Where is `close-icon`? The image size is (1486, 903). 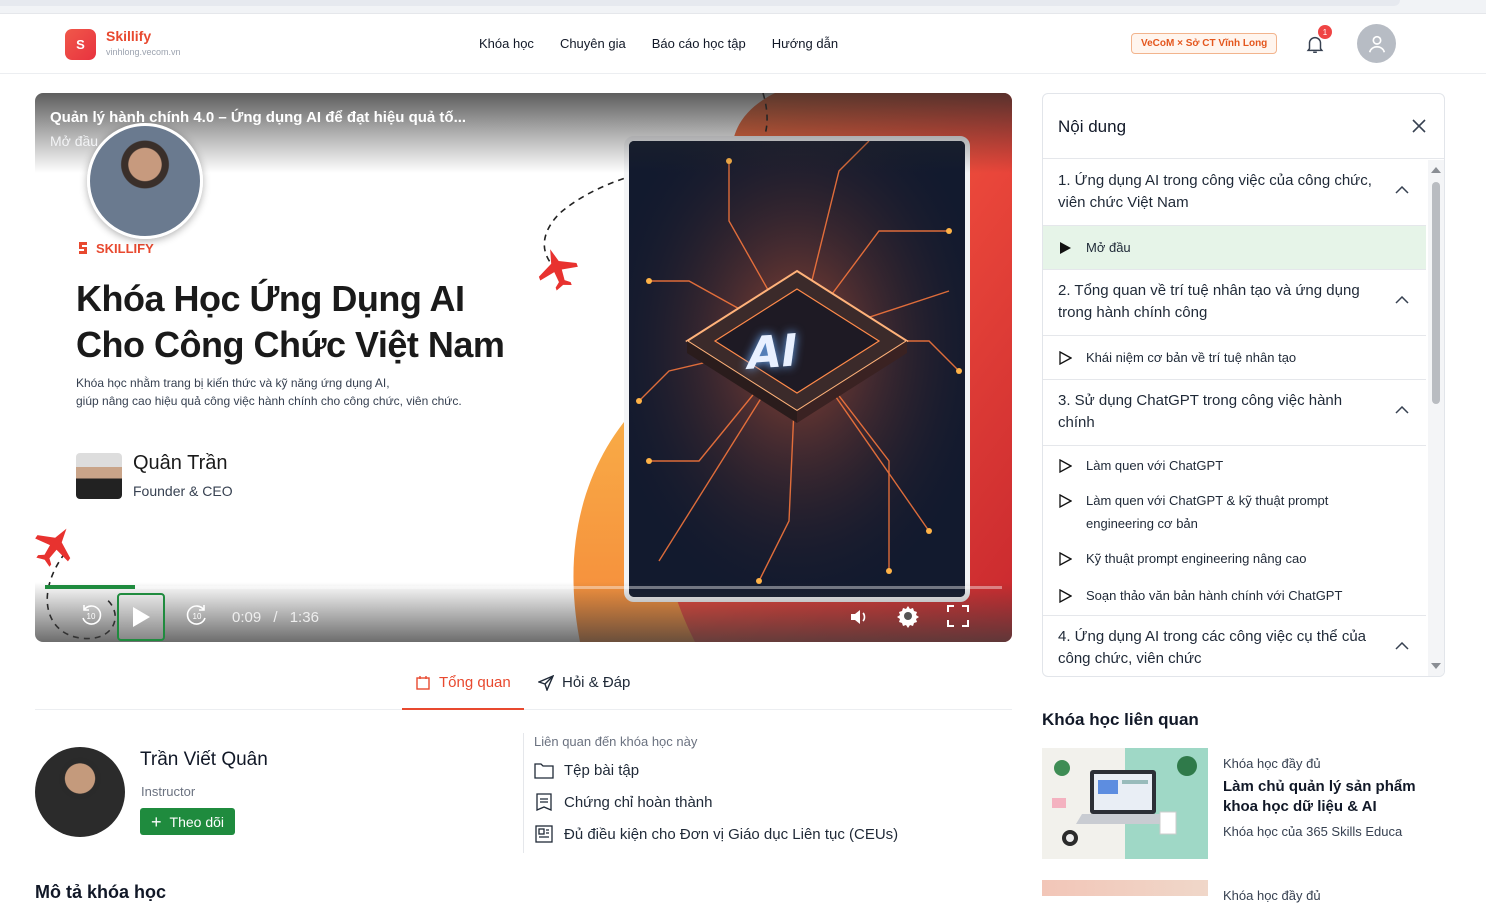 close-icon is located at coordinates (1419, 126).